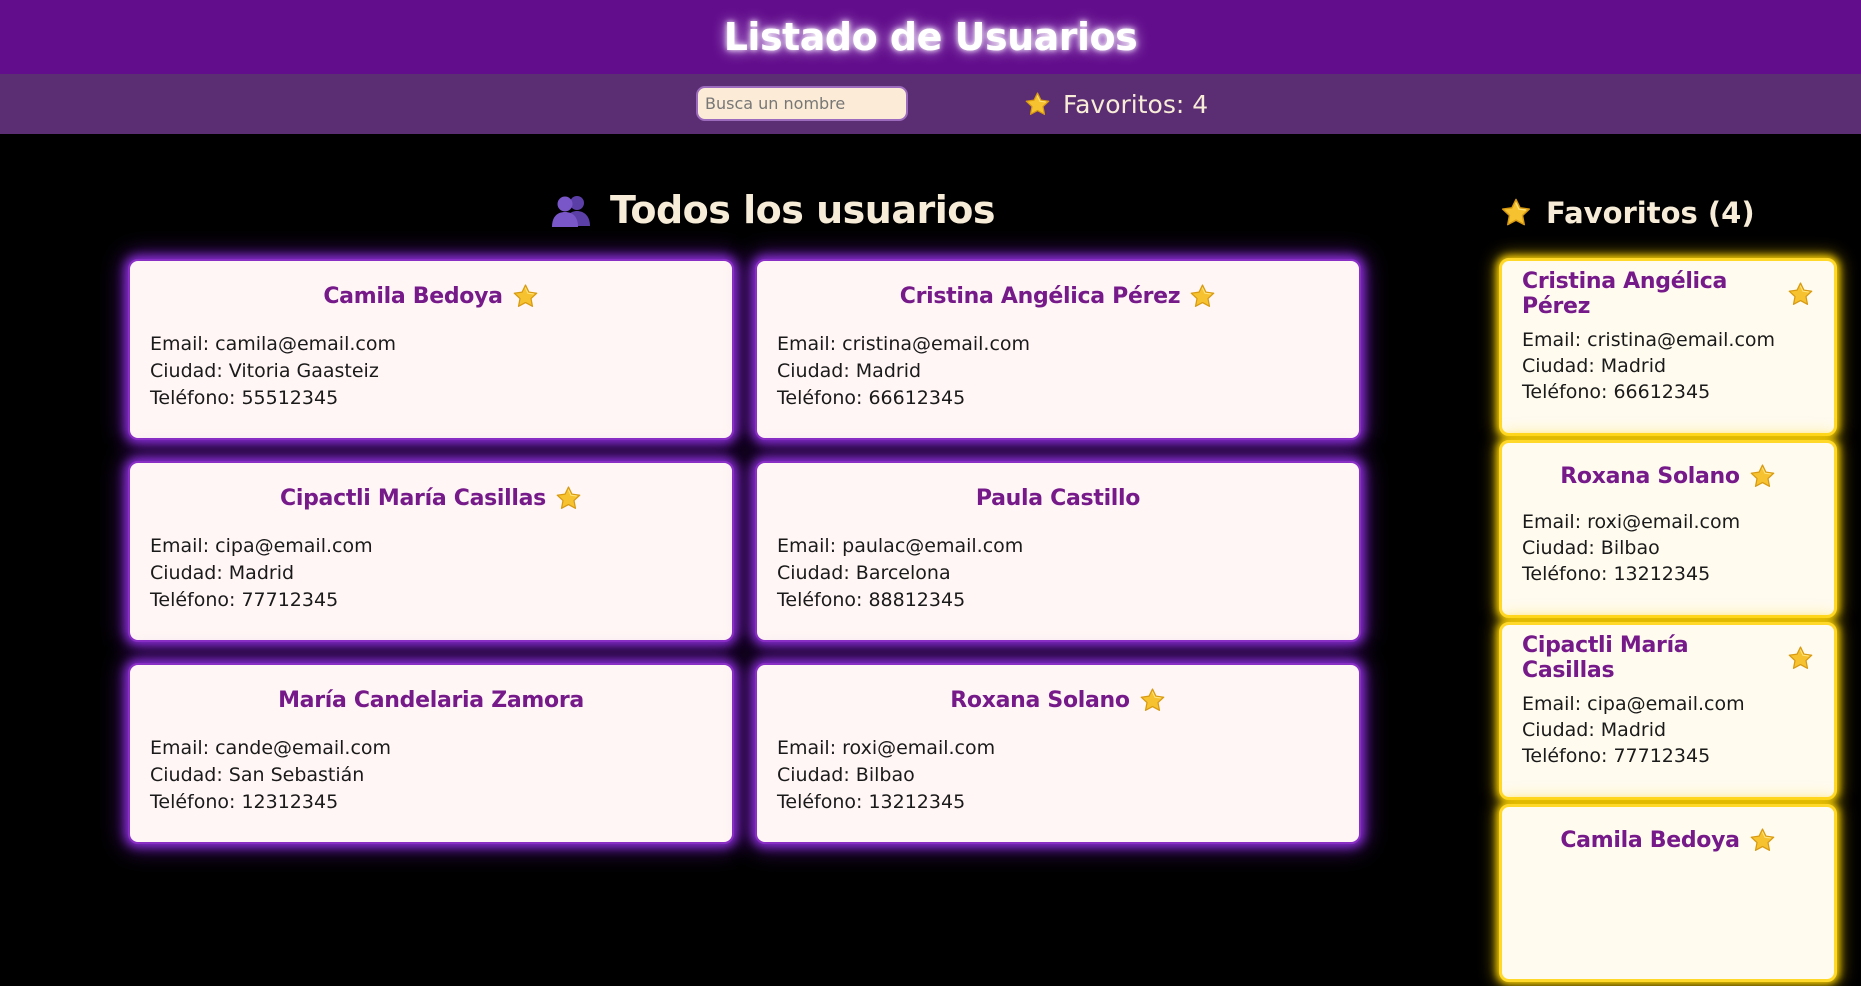 The height and width of the screenshot is (986, 1861). Describe the element at coordinates (864, 573) in the screenshot. I see `user-city: Ciudad: Barcelona` at that location.